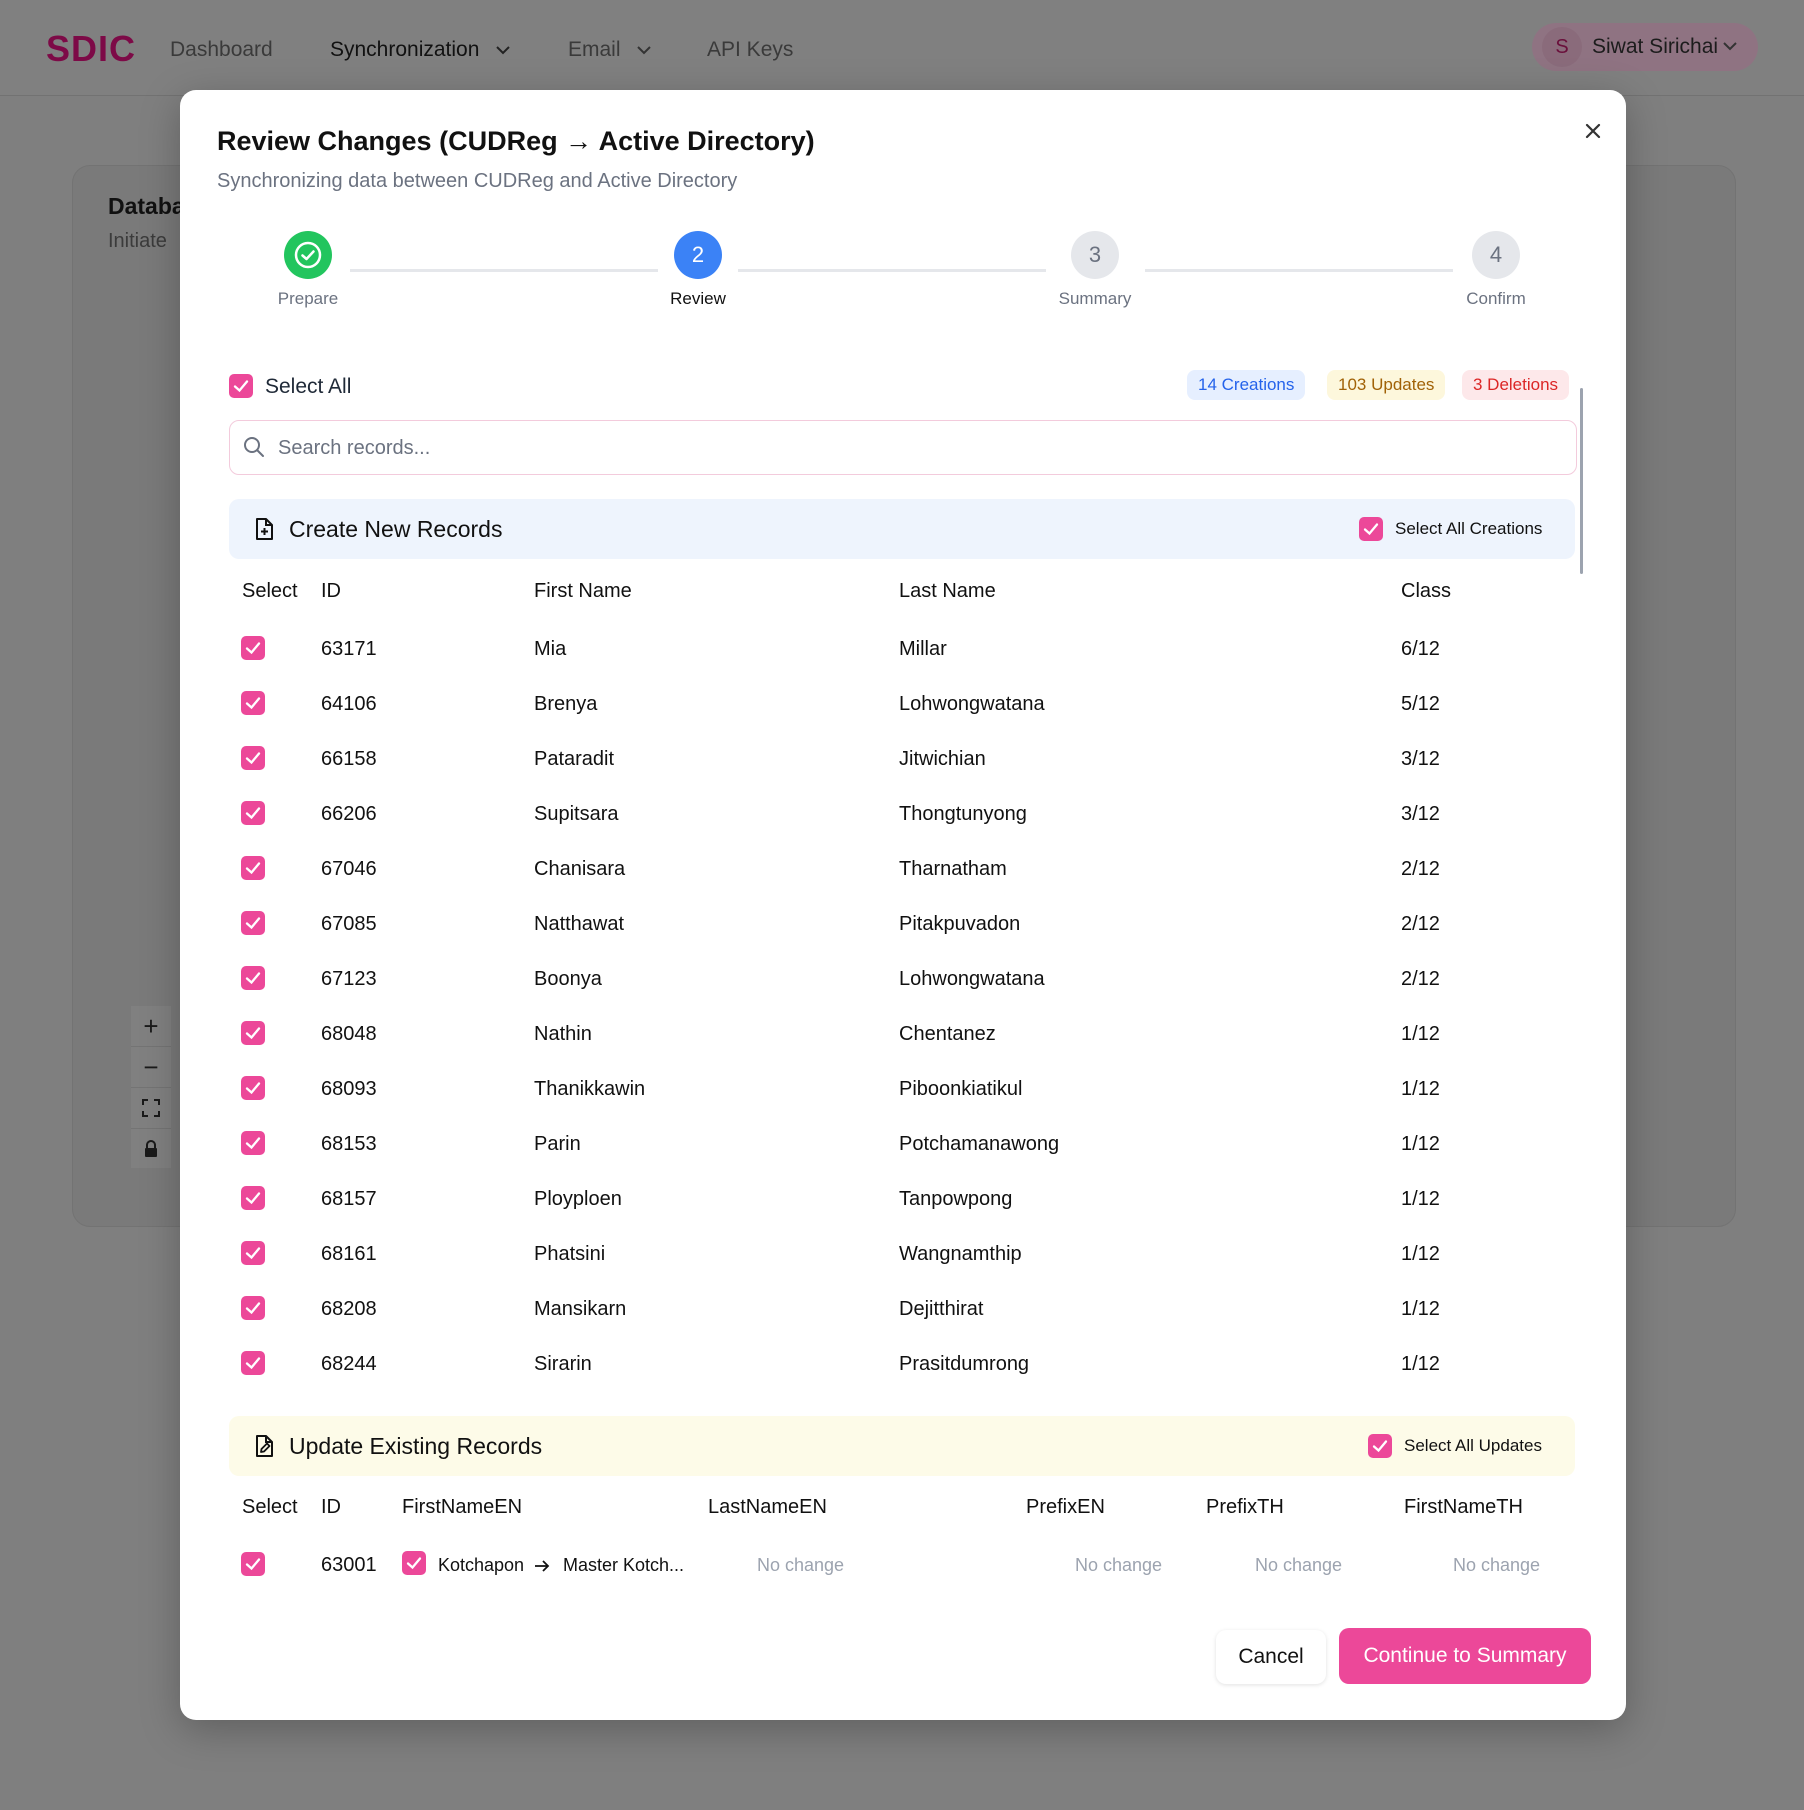  Describe the element at coordinates (767, 1507) in the screenshot. I see `column-header-lastname-en: LastNameEN` at that location.